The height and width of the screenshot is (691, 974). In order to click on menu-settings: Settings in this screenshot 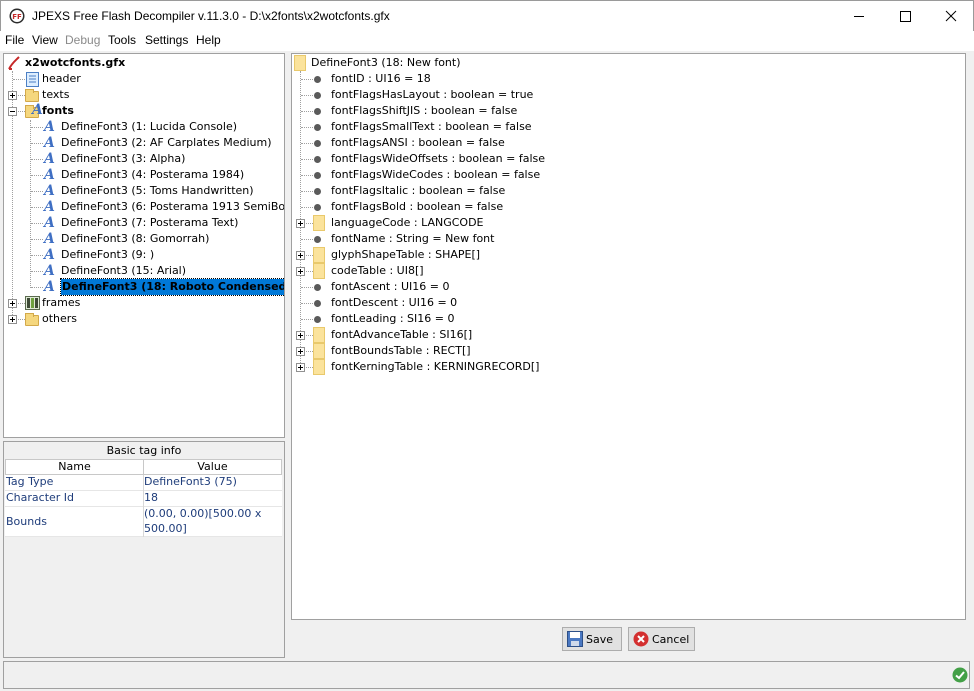, I will do `click(166, 40)`.